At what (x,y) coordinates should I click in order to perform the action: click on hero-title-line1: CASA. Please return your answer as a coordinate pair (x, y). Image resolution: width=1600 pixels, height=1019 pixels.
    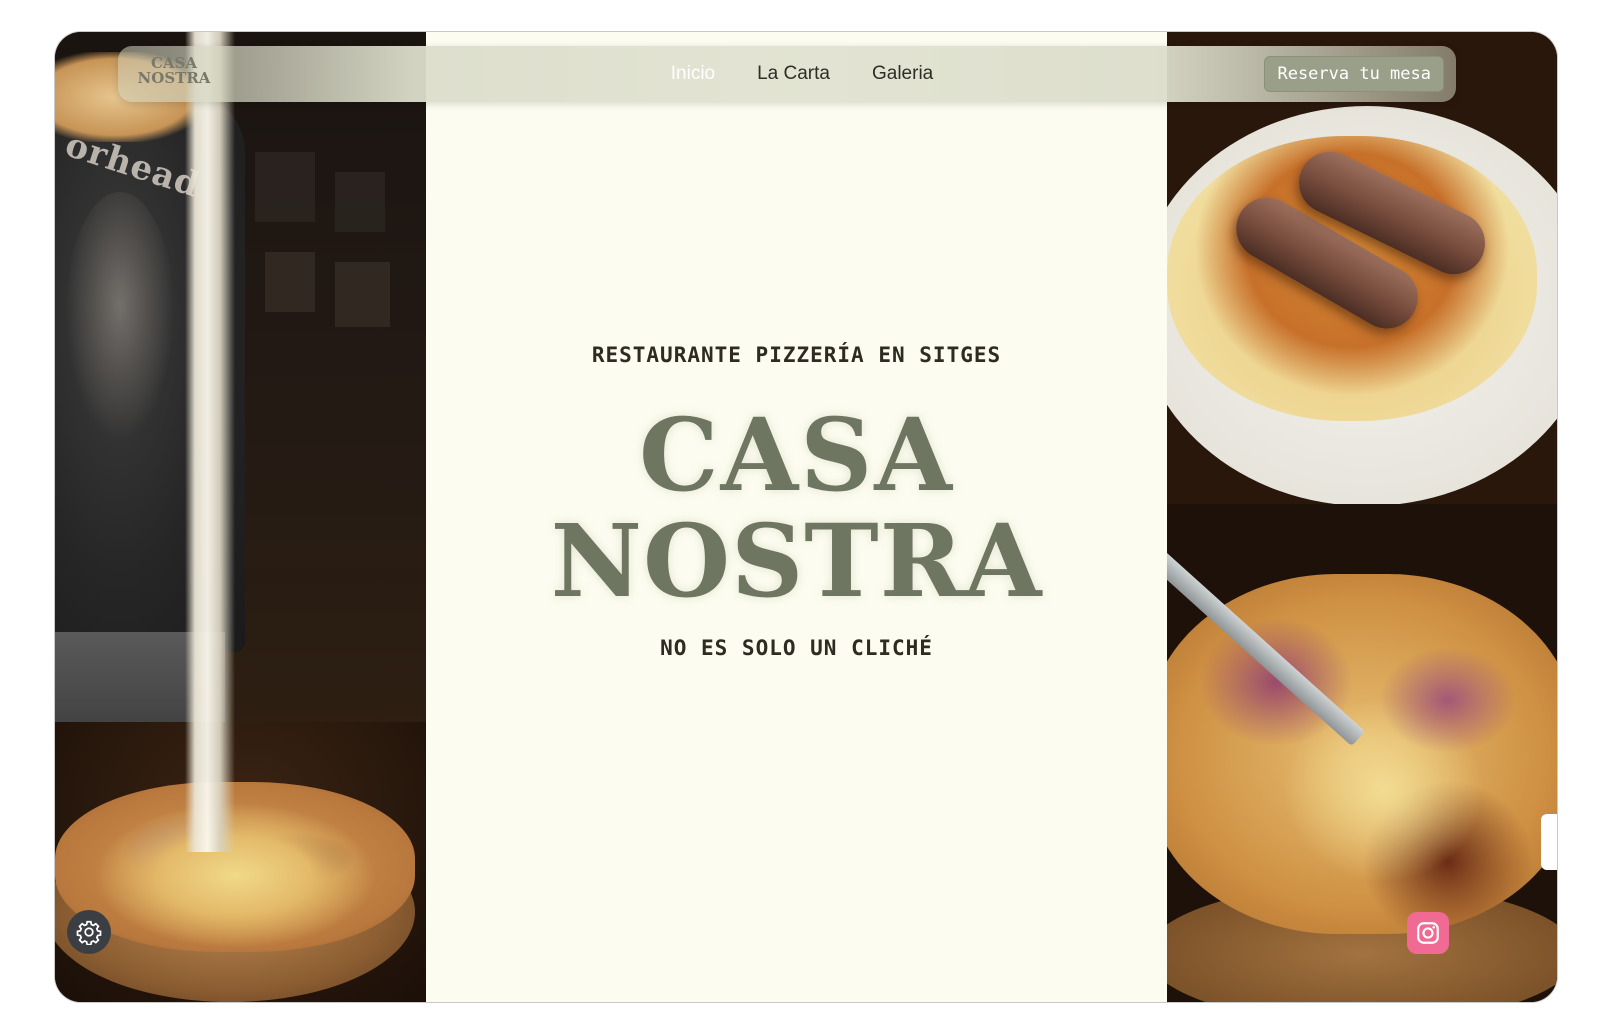
    Looking at the image, I should click on (796, 455).